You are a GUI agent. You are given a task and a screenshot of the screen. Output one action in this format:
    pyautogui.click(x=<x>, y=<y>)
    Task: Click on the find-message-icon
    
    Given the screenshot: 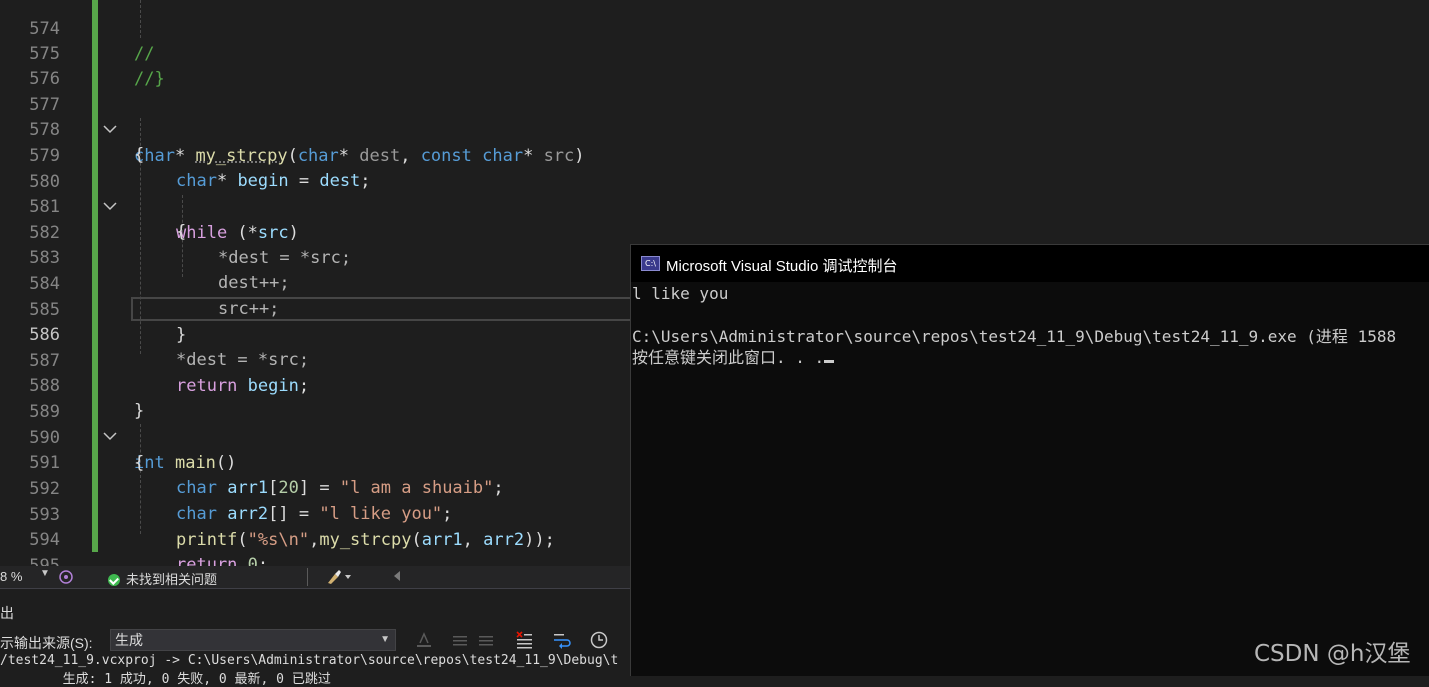 What is the action you would take?
    pyautogui.click(x=424, y=640)
    